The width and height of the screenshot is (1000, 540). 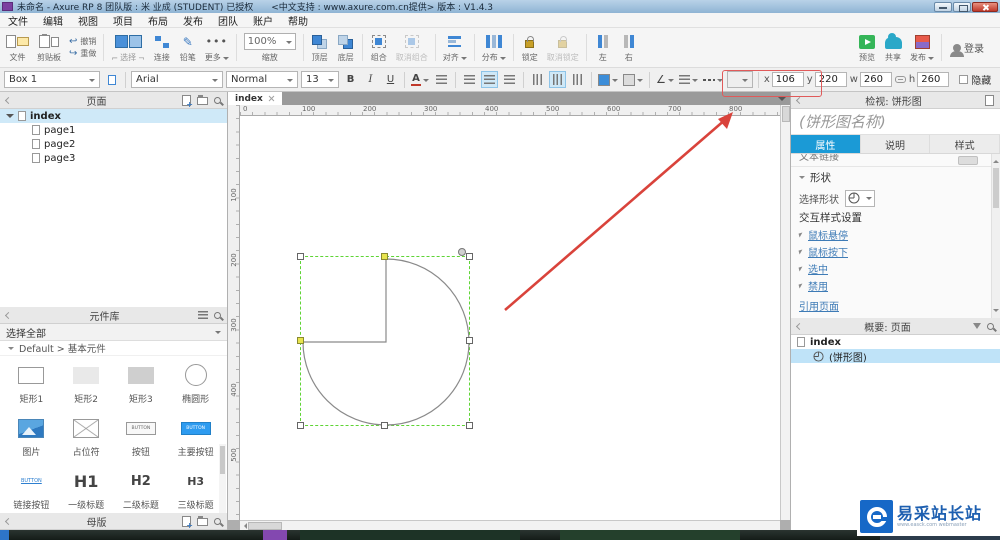 I want to click on border-width-button, so click(x=688, y=79).